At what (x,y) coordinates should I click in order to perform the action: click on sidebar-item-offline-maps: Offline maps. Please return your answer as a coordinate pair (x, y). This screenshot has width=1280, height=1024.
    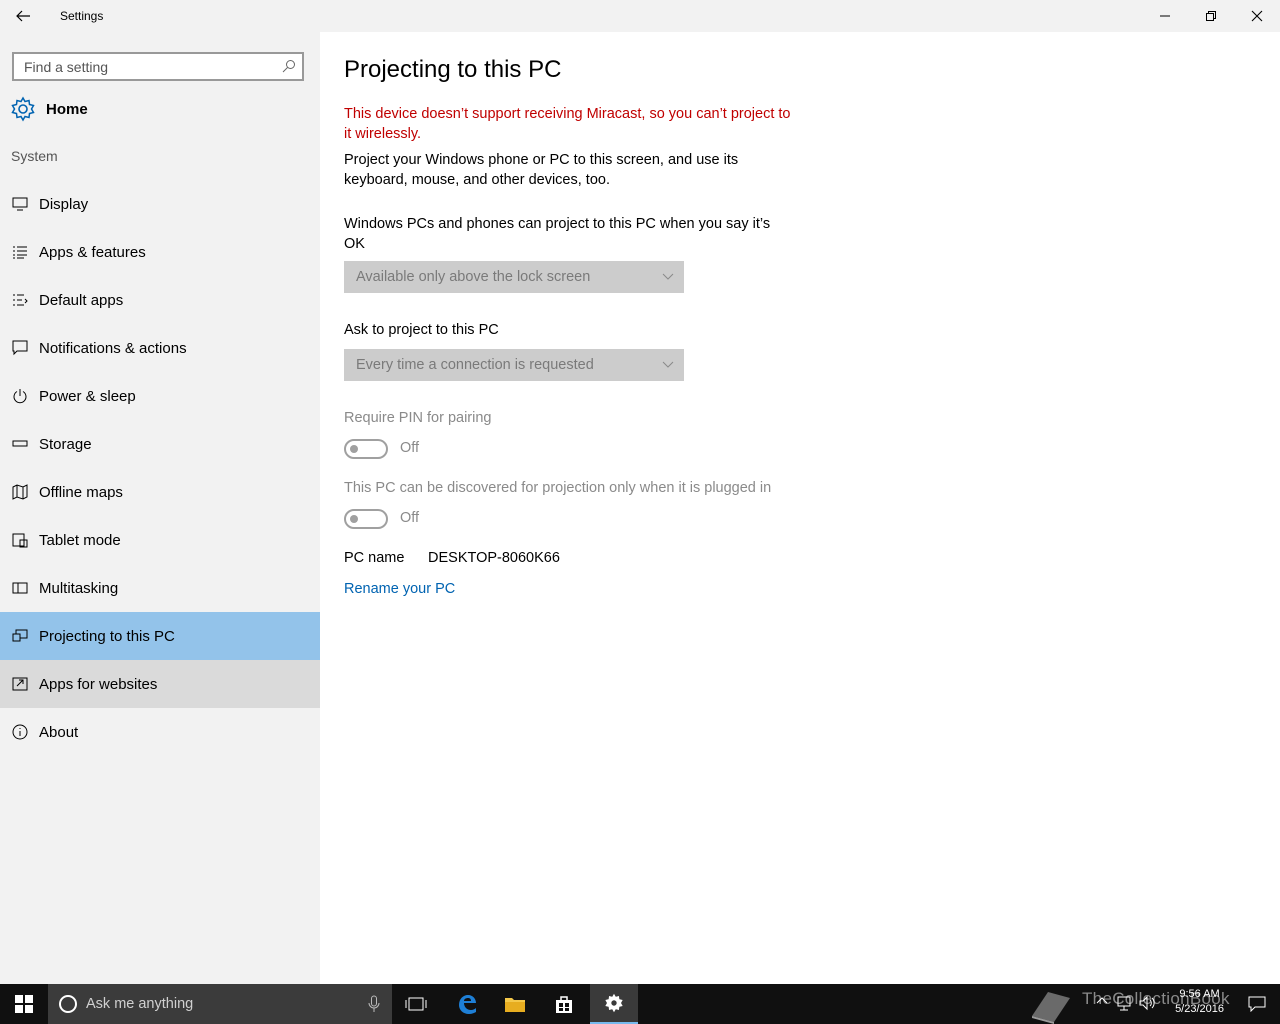
    Looking at the image, I should click on (160, 492).